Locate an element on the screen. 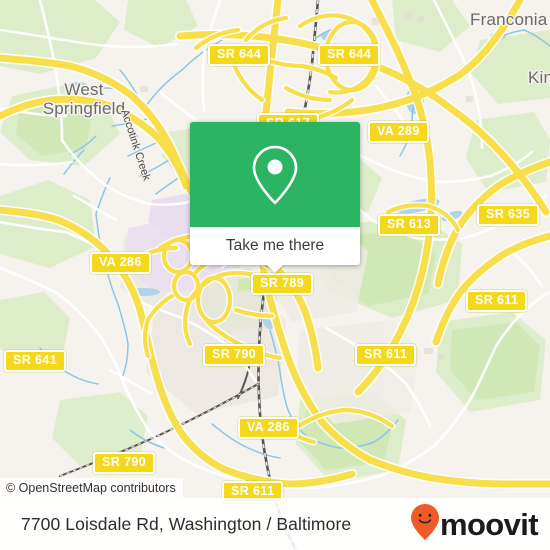  location-popup-card: Take me there is located at coordinates (275, 197).